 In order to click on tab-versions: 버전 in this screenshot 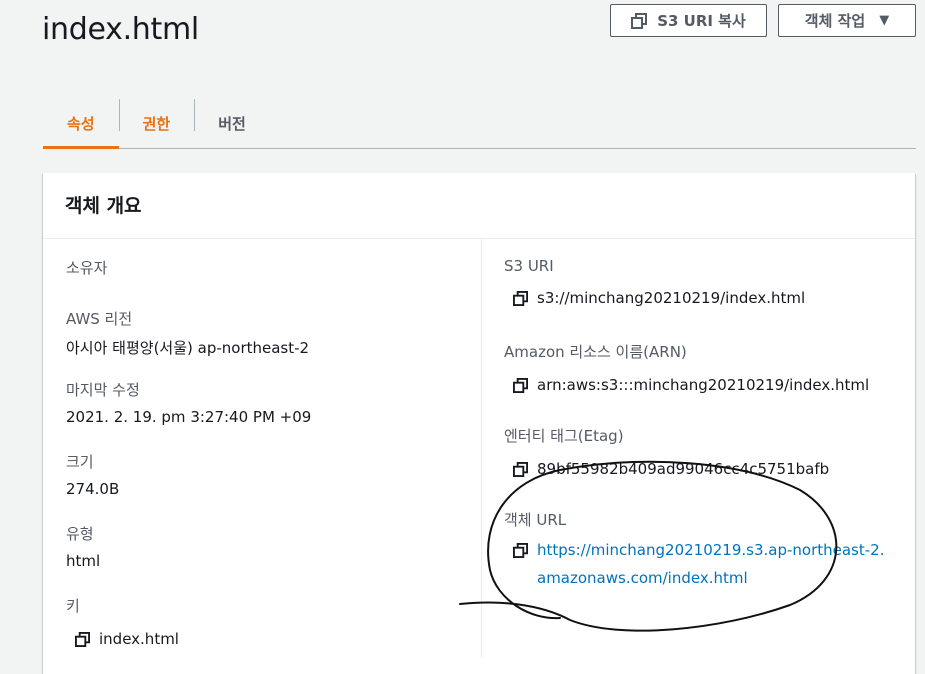, I will do `click(232, 123)`.